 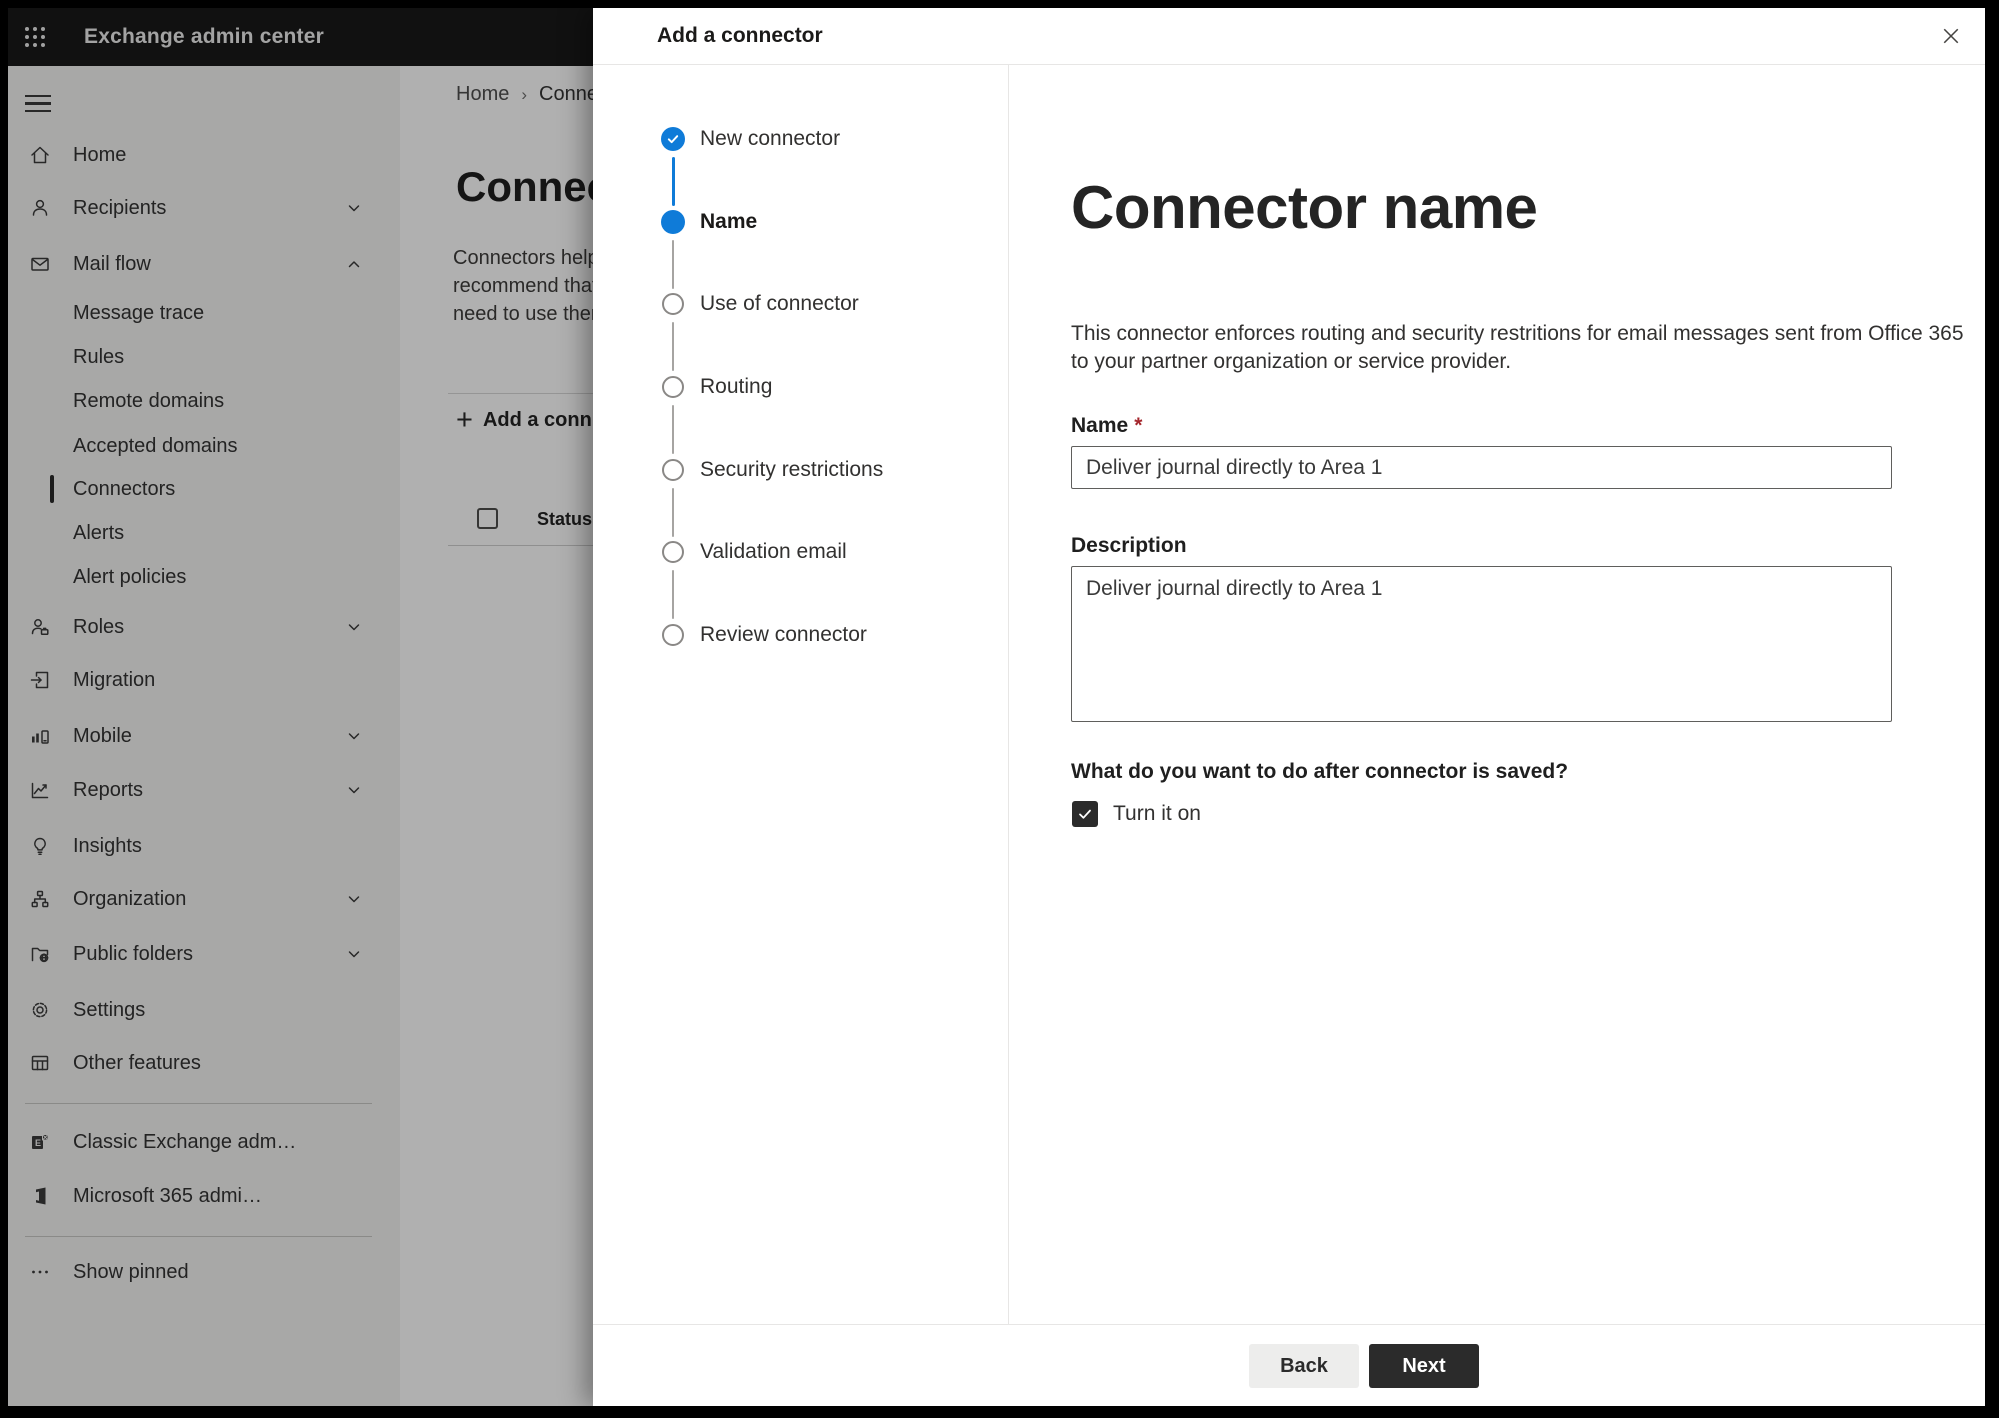 I want to click on step-label: Name, so click(x=729, y=221).